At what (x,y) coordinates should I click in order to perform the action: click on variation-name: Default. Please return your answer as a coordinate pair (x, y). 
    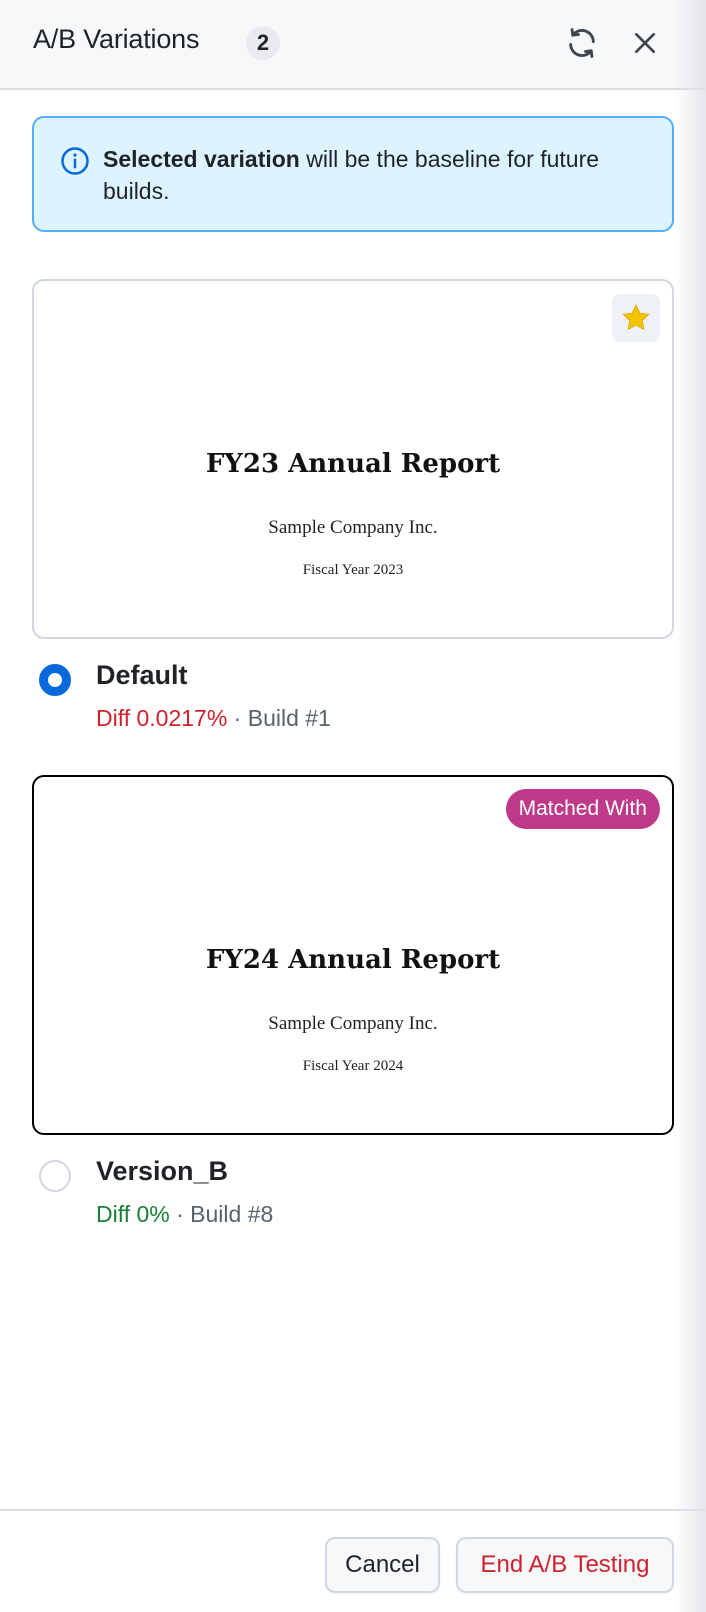
    Looking at the image, I should click on (142, 675).